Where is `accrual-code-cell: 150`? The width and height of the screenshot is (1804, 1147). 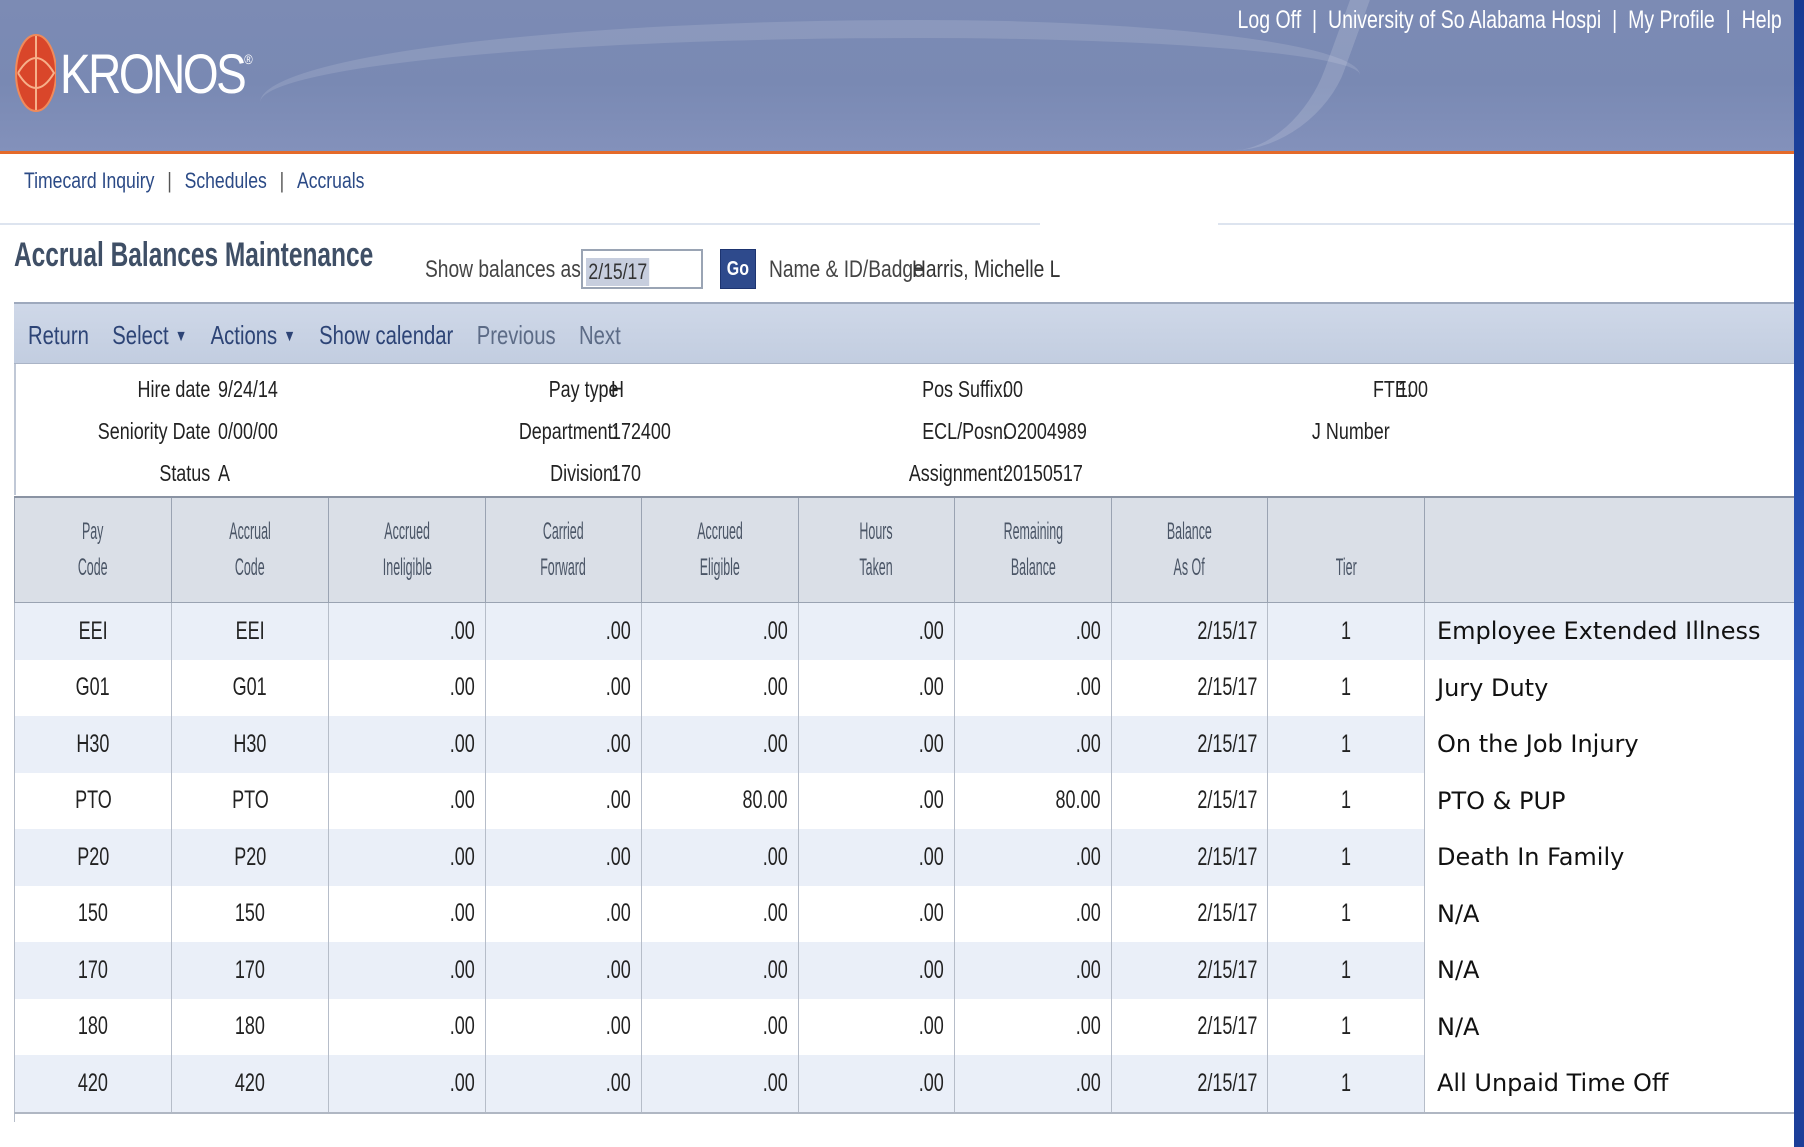
accrual-code-cell: 150 is located at coordinates (250, 913).